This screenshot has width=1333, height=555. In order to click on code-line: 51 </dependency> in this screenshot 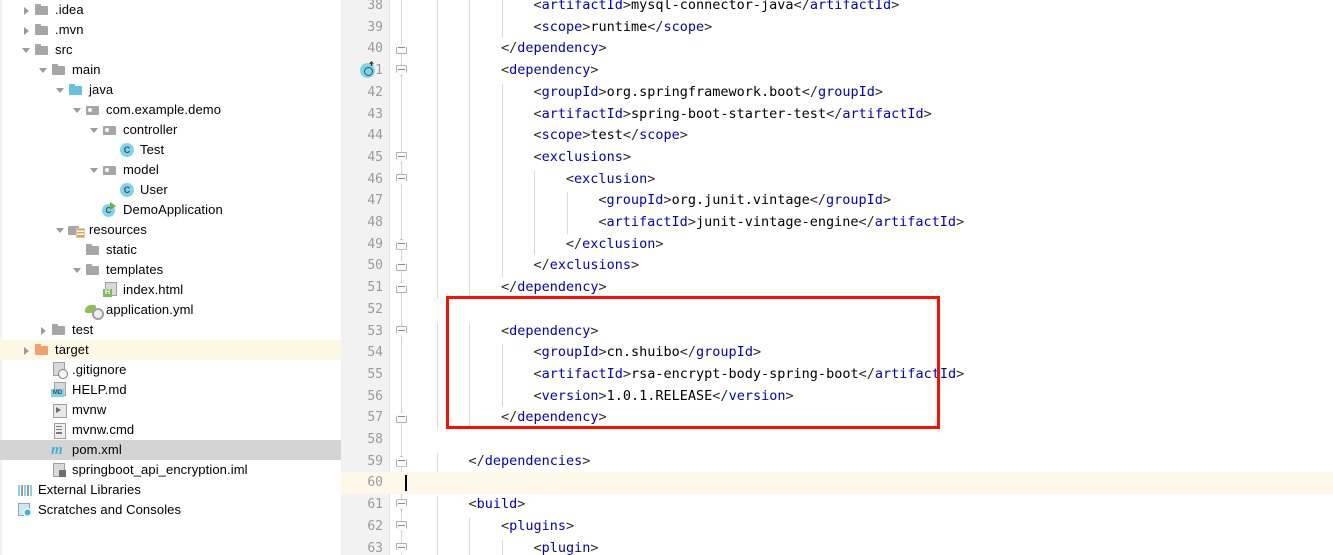, I will do `click(837, 288)`.